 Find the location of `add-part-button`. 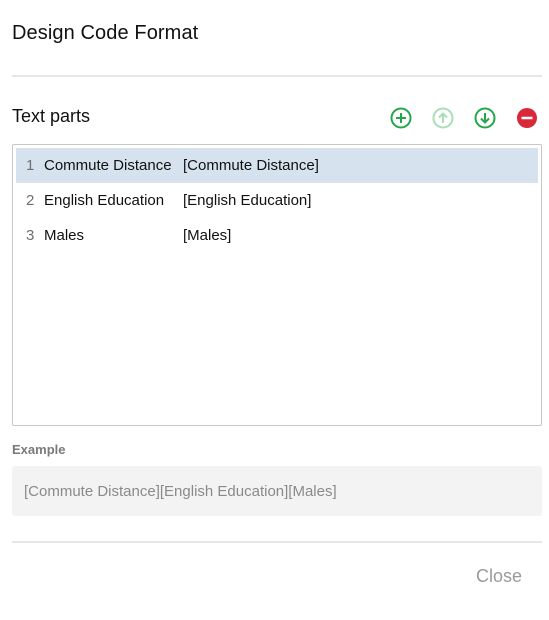

add-part-button is located at coordinates (401, 118).